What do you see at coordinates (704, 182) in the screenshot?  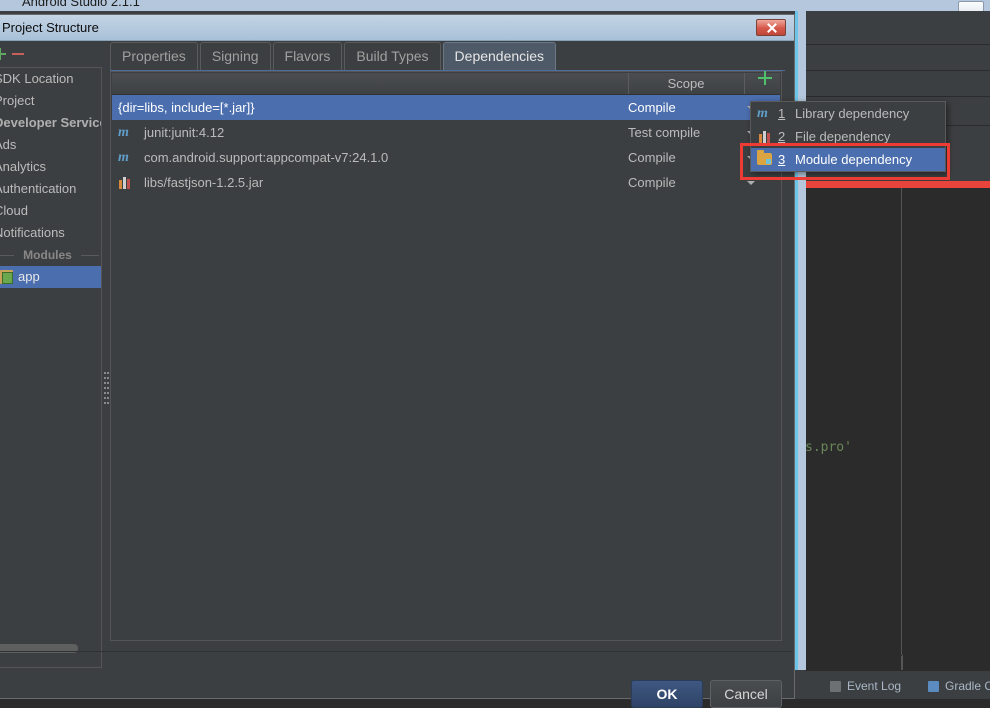 I see `dependency-scope-cell: Compile` at bounding box center [704, 182].